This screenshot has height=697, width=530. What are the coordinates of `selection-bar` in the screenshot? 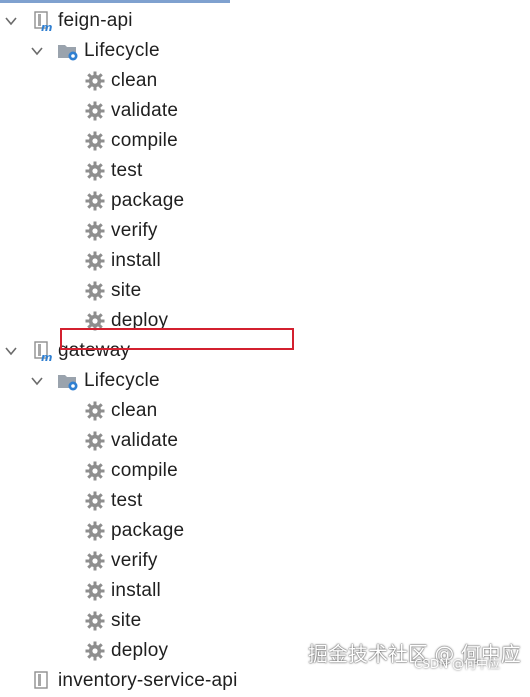 It's located at (115, 1).